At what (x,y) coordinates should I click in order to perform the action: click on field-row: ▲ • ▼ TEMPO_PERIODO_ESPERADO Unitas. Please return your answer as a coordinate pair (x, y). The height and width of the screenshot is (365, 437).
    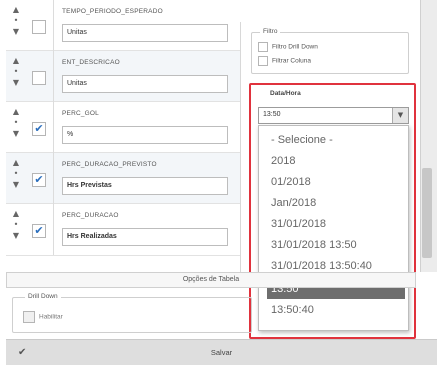
    Looking at the image, I should click on (135, 25).